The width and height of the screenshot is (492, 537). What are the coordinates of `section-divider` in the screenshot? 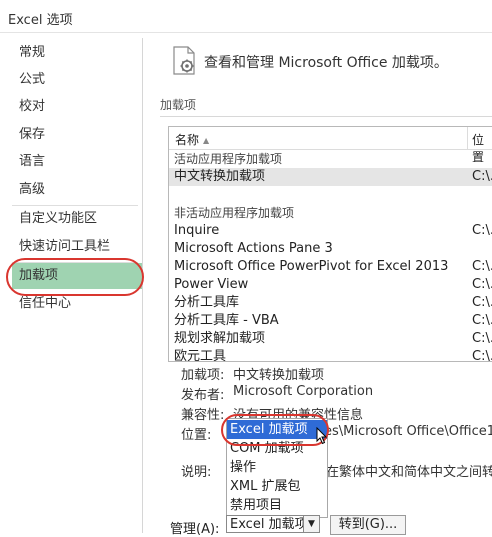 It's located at (326, 116).